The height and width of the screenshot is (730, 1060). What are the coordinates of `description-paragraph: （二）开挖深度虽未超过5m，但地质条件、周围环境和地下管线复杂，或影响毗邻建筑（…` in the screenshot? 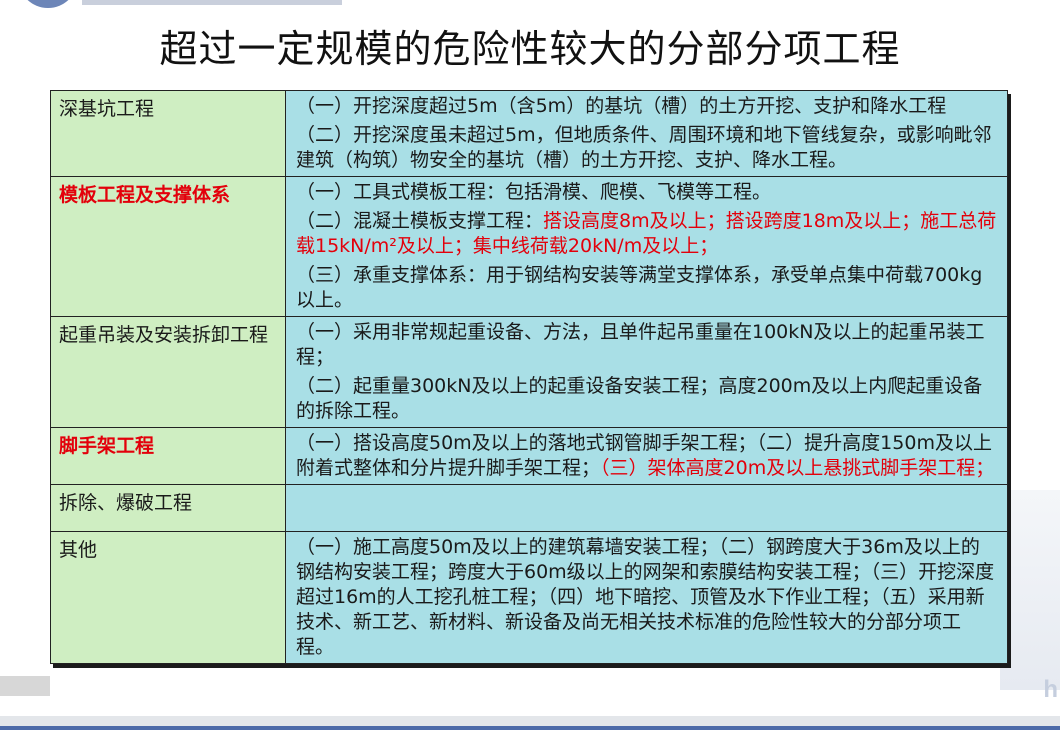 It's located at (646, 148).